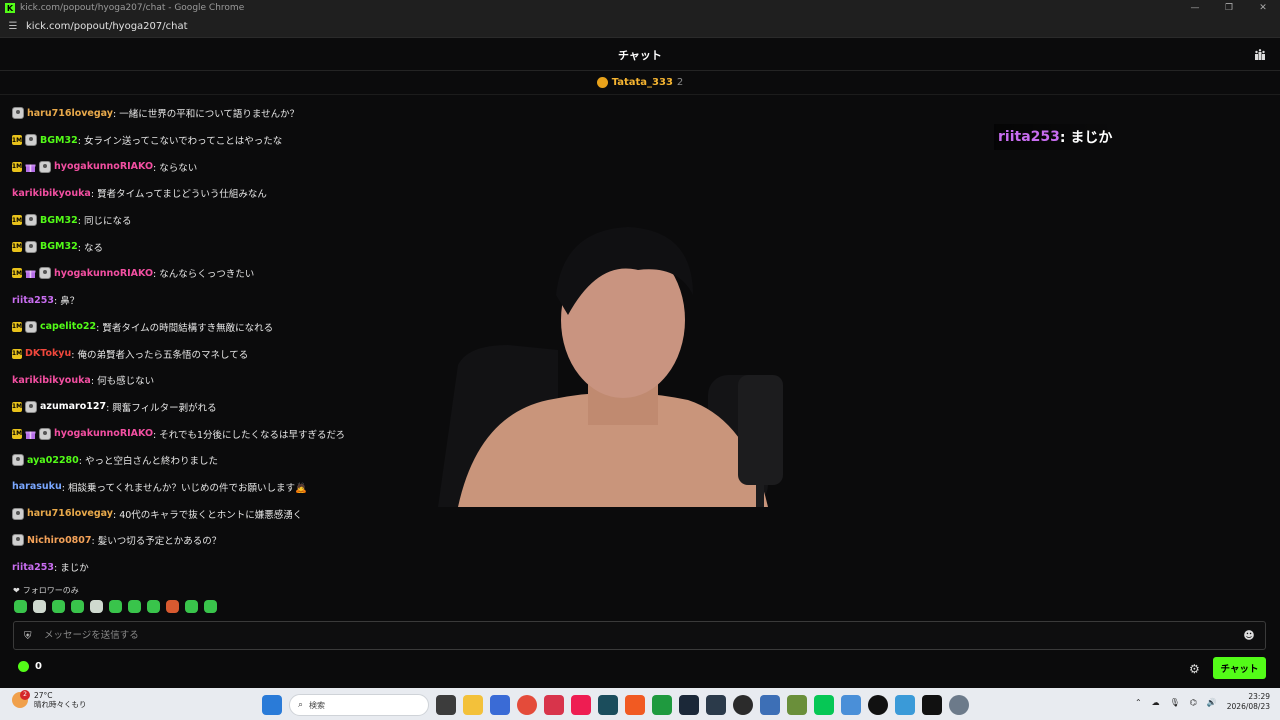  Describe the element at coordinates (643, 635) in the screenshot. I see `chat-input` at that location.